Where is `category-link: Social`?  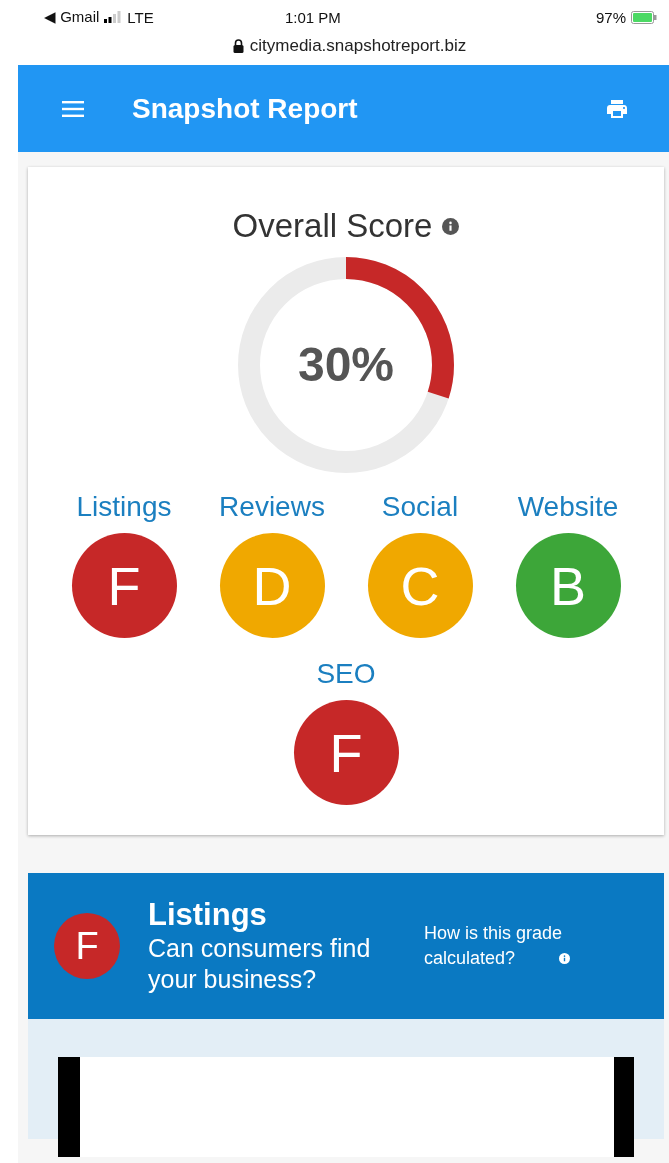 category-link: Social is located at coordinates (420, 507).